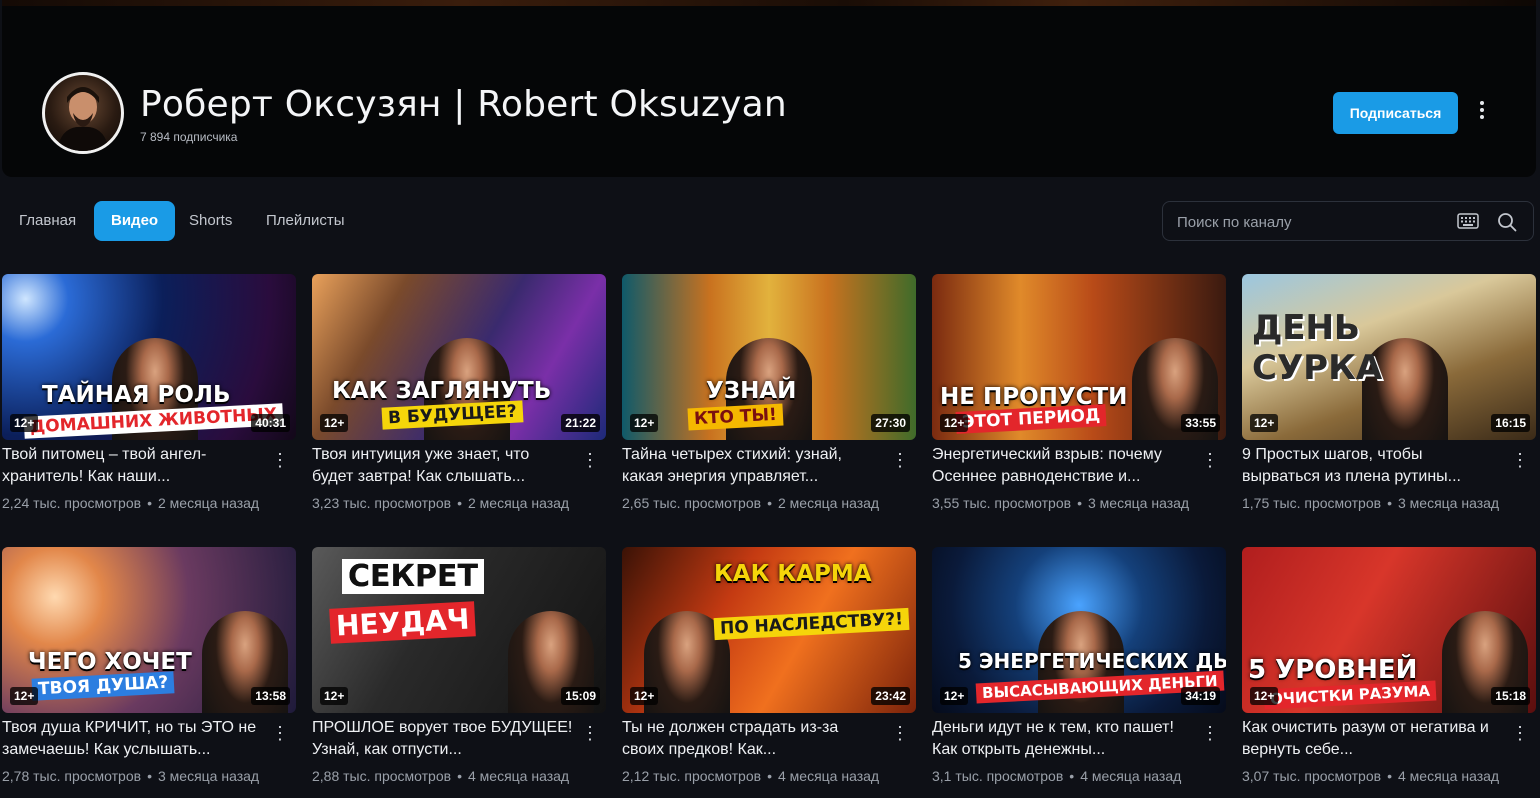 The height and width of the screenshot is (798, 1540). What do you see at coordinates (47, 221) in the screenshot?
I see `tab-home: Главная` at bounding box center [47, 221].